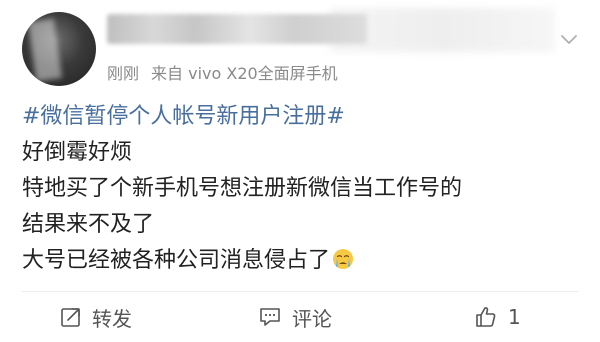 This screenshot has width=600, height=342. I want to click on post-time: 刚刚, so click(123, 73).